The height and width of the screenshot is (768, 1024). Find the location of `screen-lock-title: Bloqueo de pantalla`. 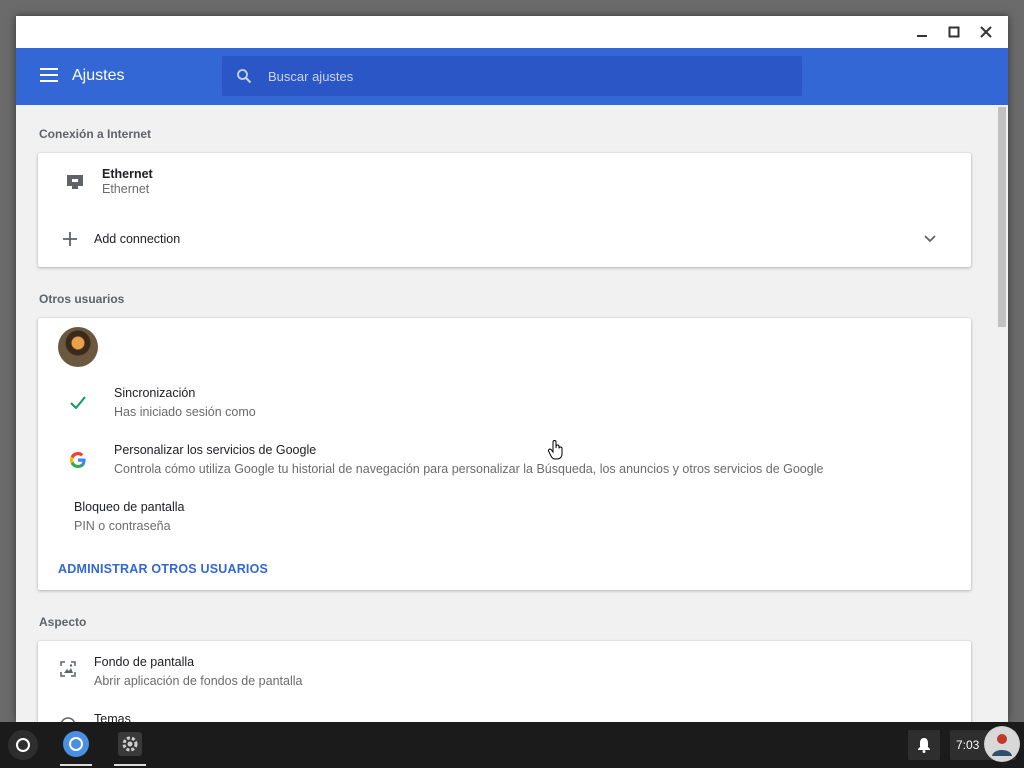

screen-lock-title: Bloqueo de pantalla is located at coordinates (129, 507).